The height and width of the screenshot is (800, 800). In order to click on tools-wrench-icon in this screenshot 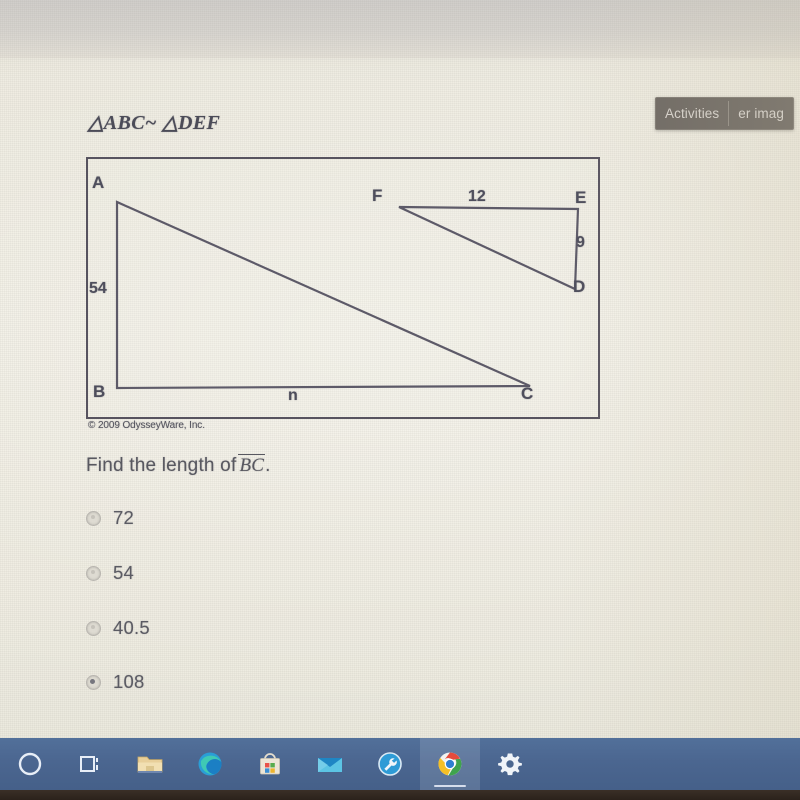, I will do `click(390, 764)`.